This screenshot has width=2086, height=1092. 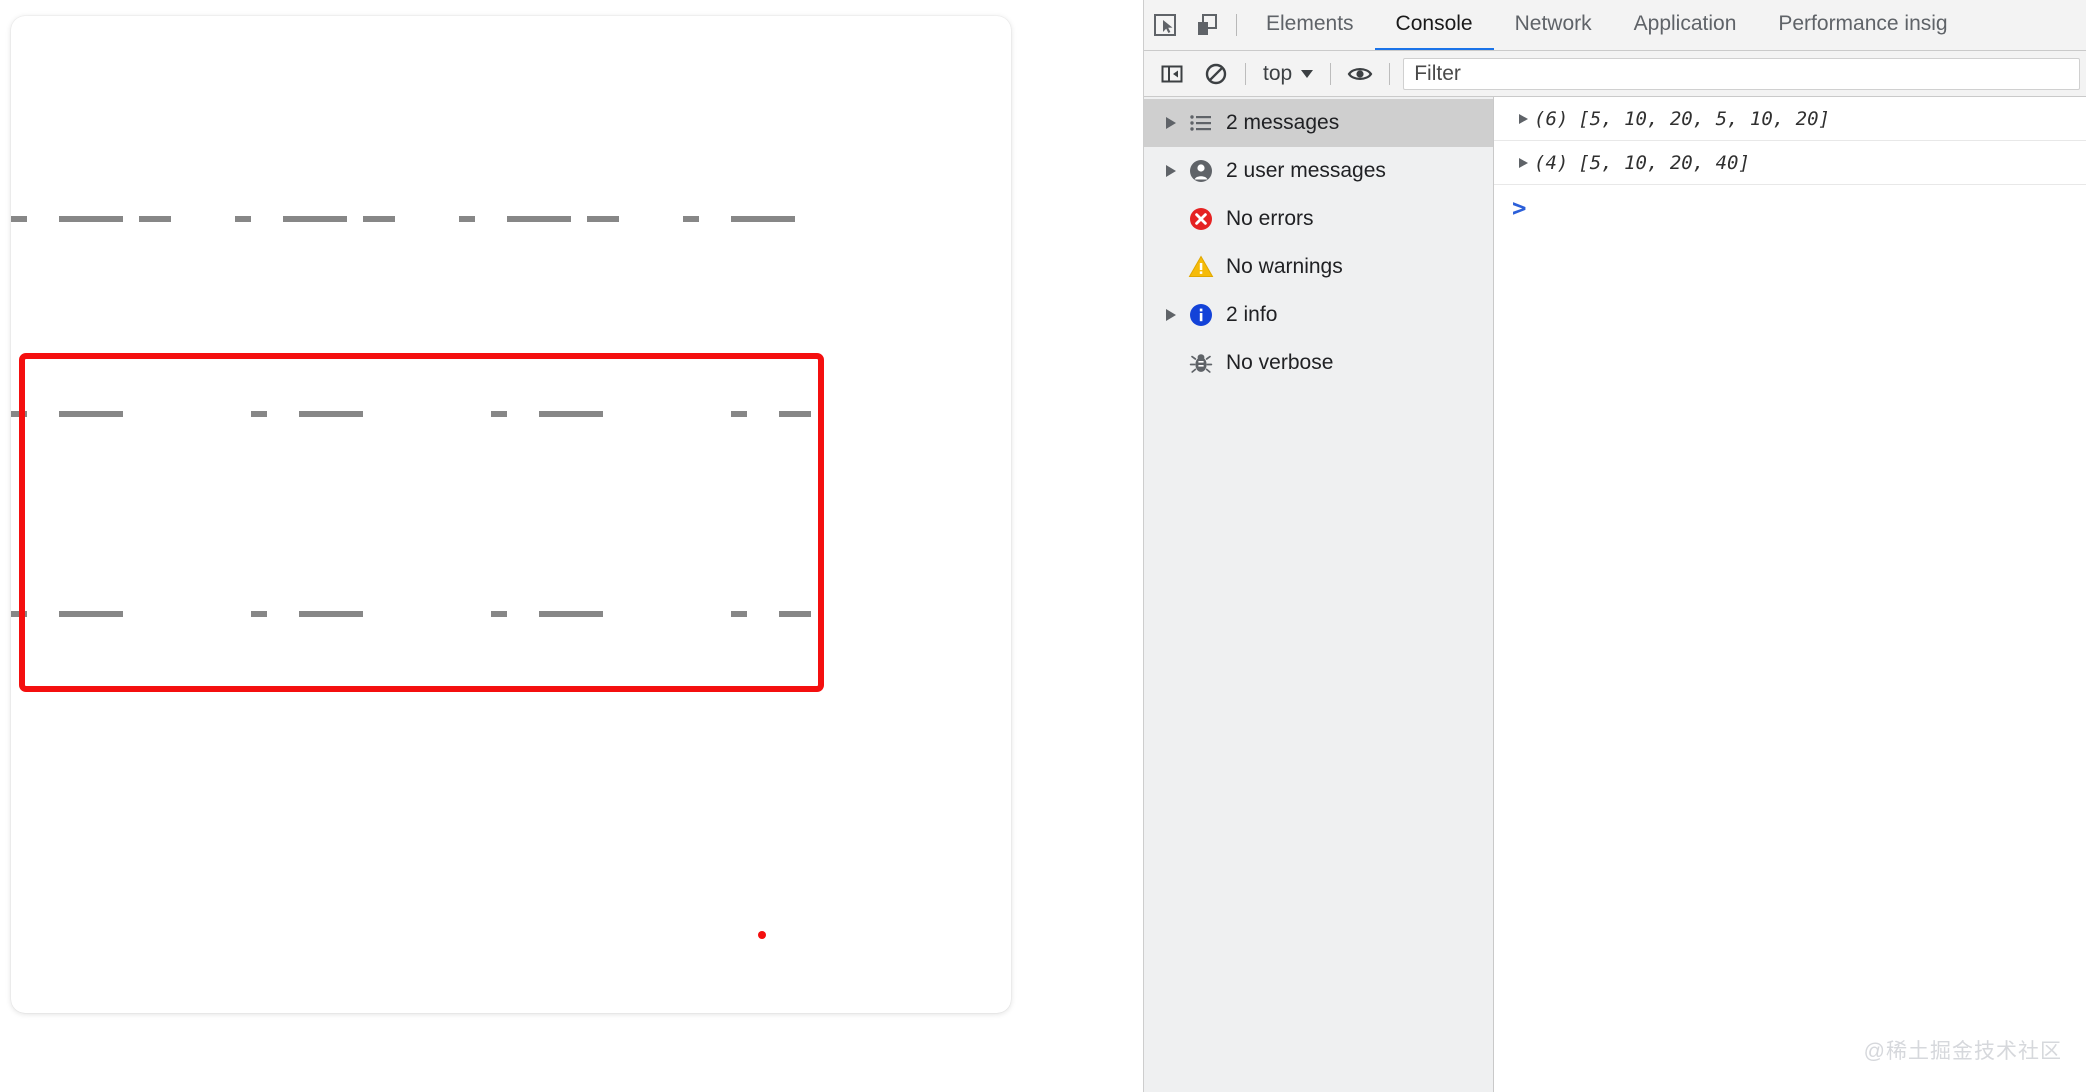 What do you see at coordinates (1310, 25) in the screenshot?
I see `tab-elements: Elements` at bounding box center [1310, 25].